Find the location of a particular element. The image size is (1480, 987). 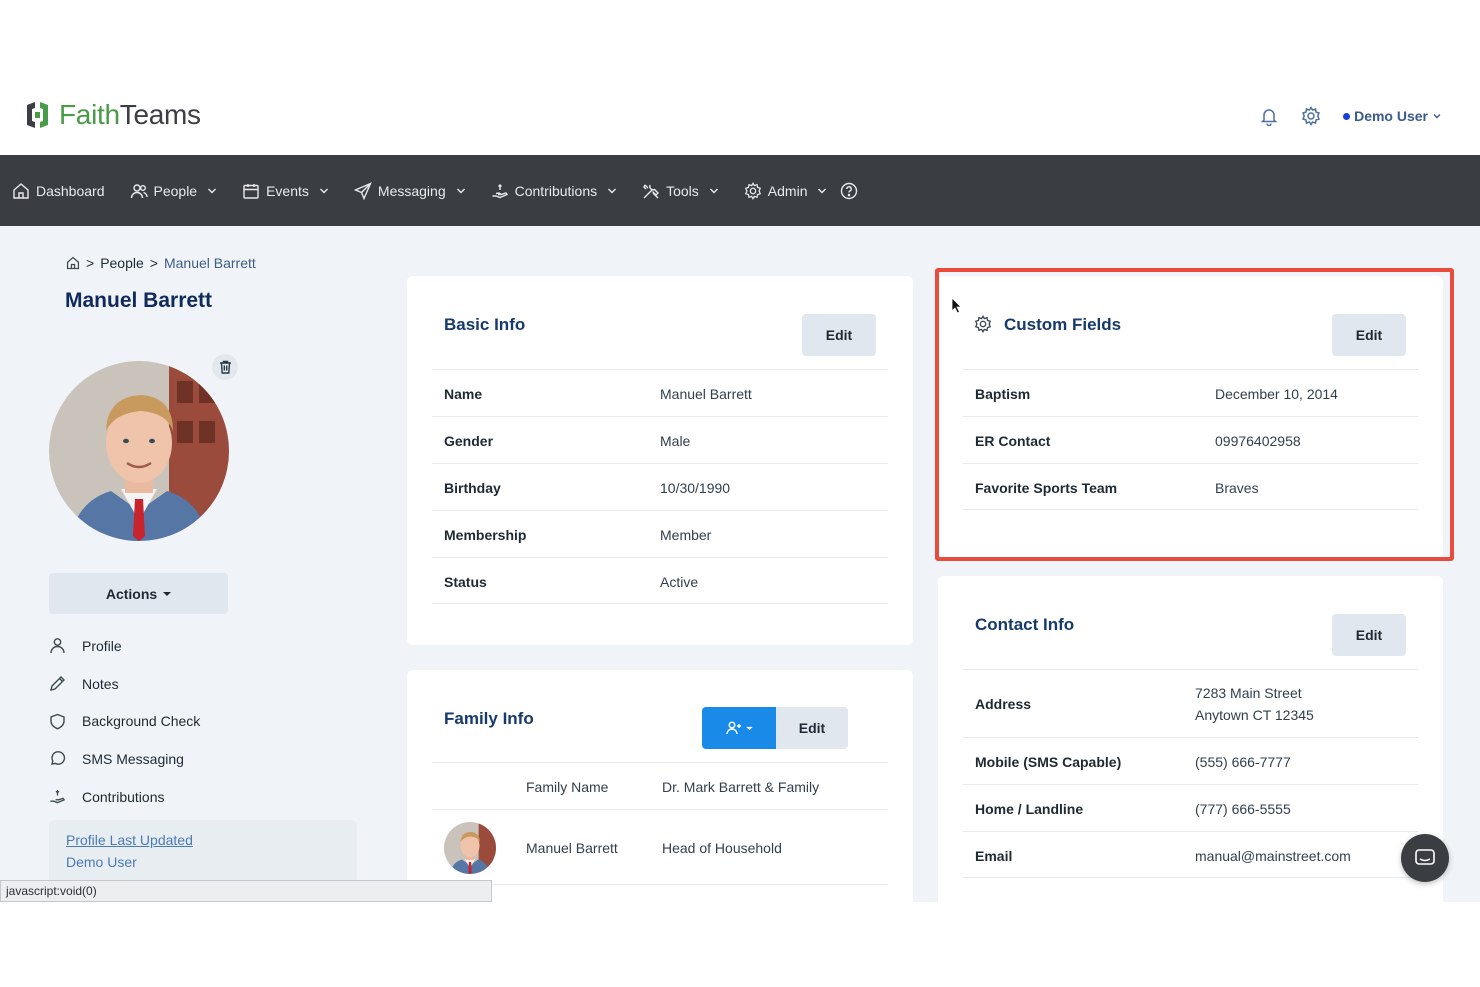

address-line-2: Anytown CT 12345 is located at coordinates (1254, 715).